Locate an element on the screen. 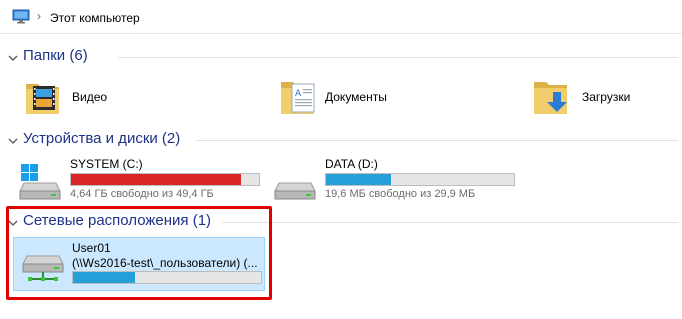 The height and width of the screenshot is (319, 682). drive-free-space: 4,64 ГБ свободно из 49,4 ГБ is located at coordinates (142, 194).